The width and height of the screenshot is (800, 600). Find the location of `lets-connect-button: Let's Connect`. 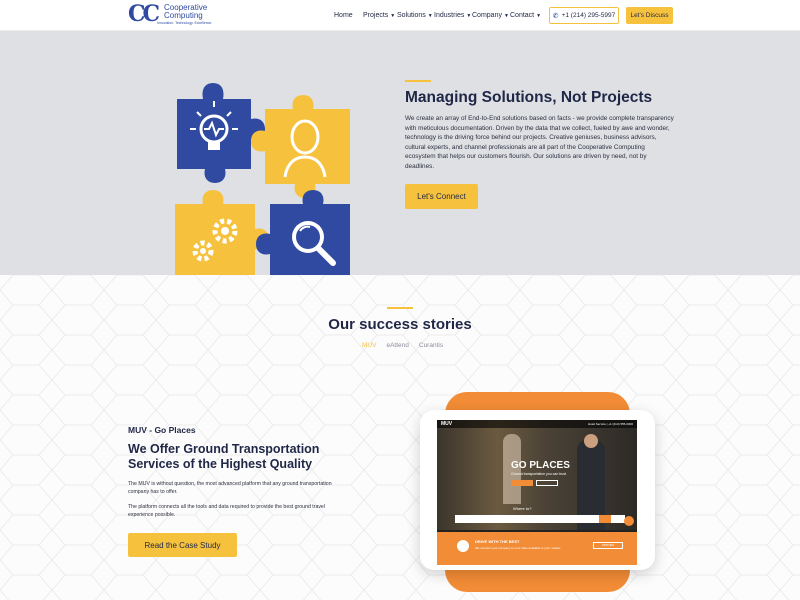

lets-connect-button: Let's Connect is located at coordinates (441, 196).